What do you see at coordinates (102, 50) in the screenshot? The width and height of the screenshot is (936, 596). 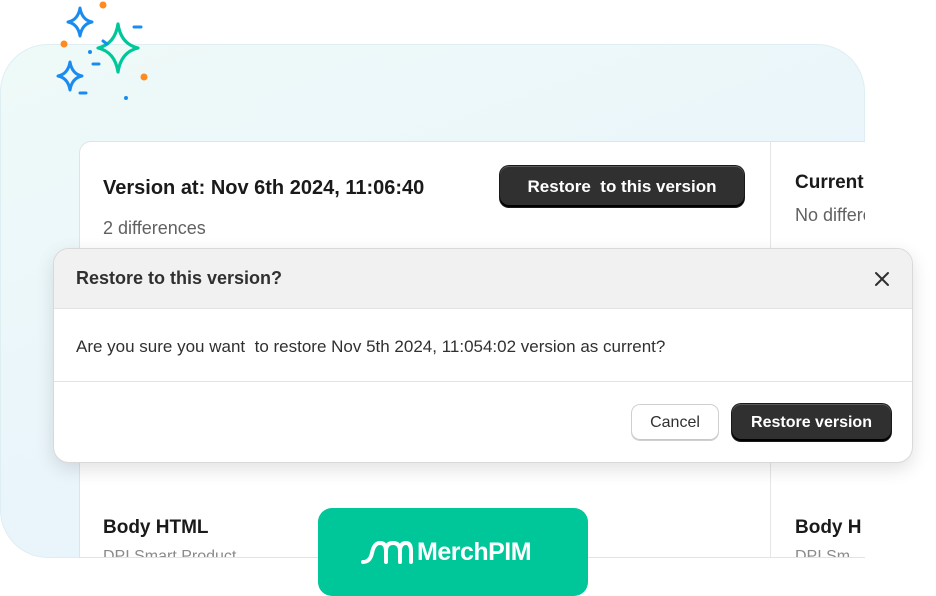 I see `sparkles-icon` at bounding box center [102, 50].